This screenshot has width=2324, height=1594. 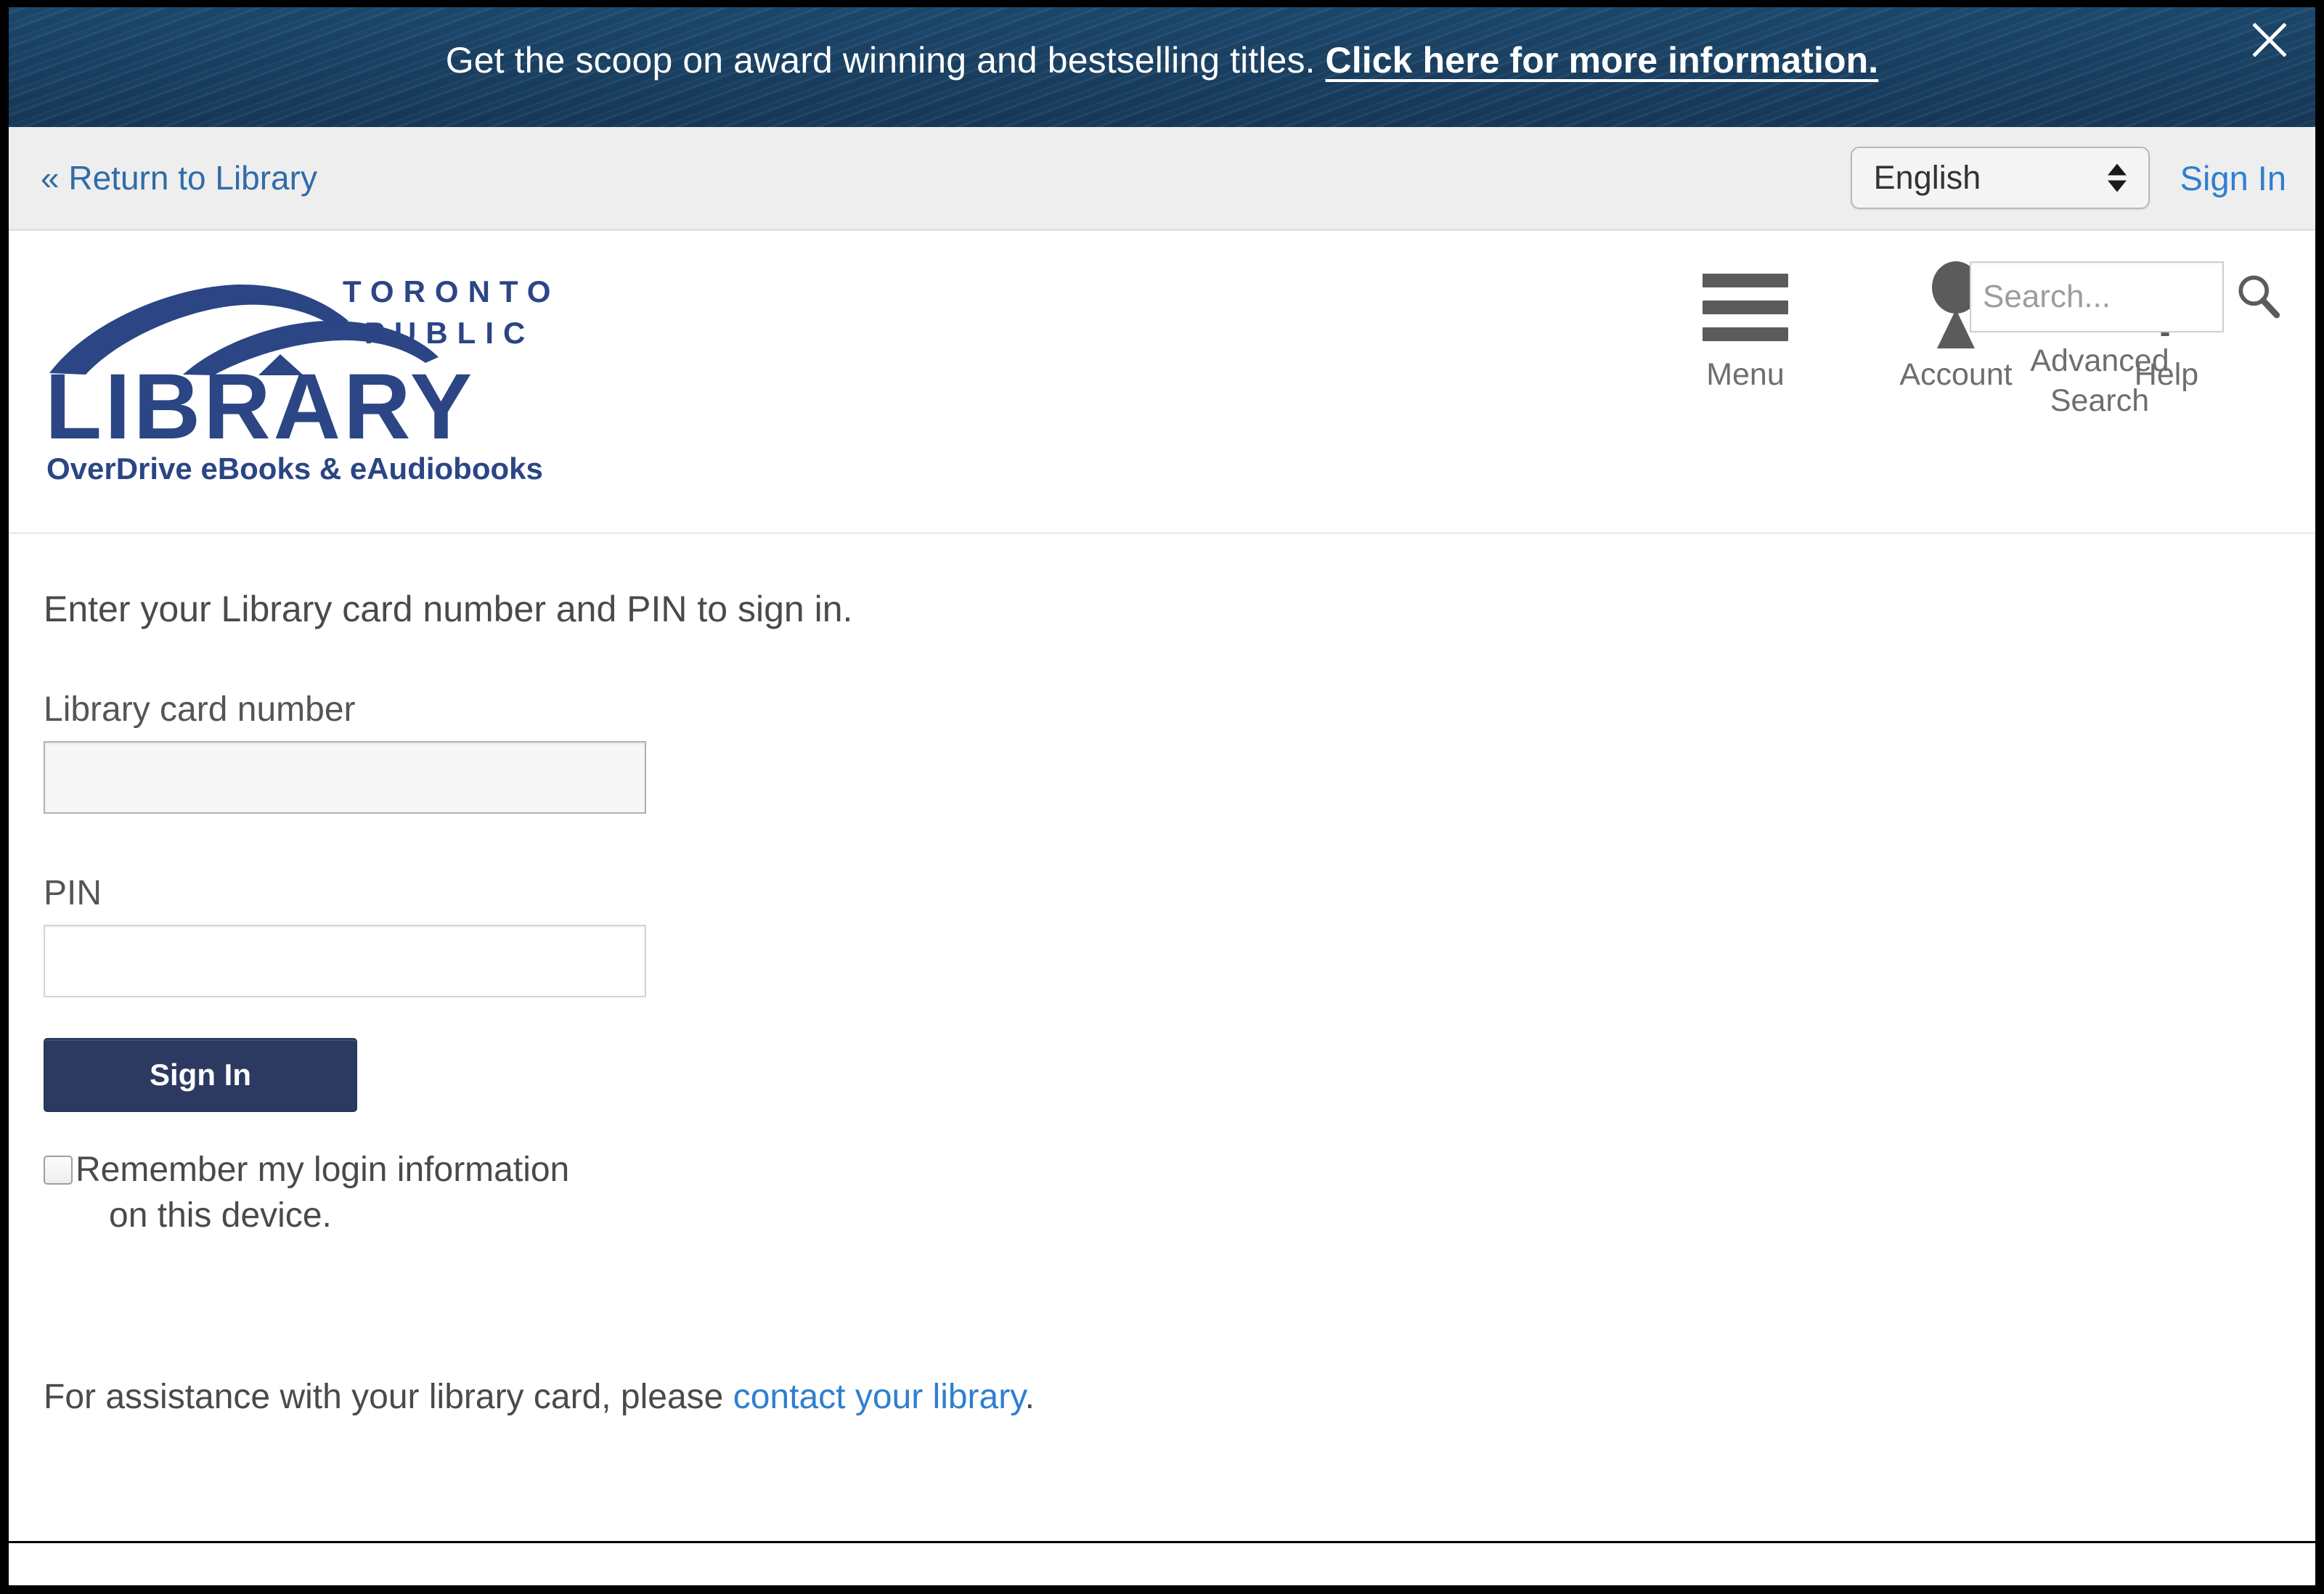 What do you see at coordinates (73, 893) in the screenshot?
I see `pin-label: PIN` at bounding box center [73, 893].